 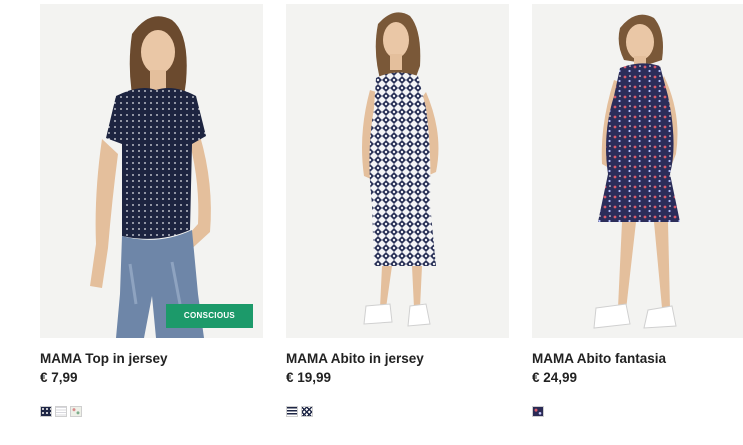 What do you see at coordinates (538, 411) in the screenshot?
I see `color-swatch-navy-floral` at bounding box center [538, 411].